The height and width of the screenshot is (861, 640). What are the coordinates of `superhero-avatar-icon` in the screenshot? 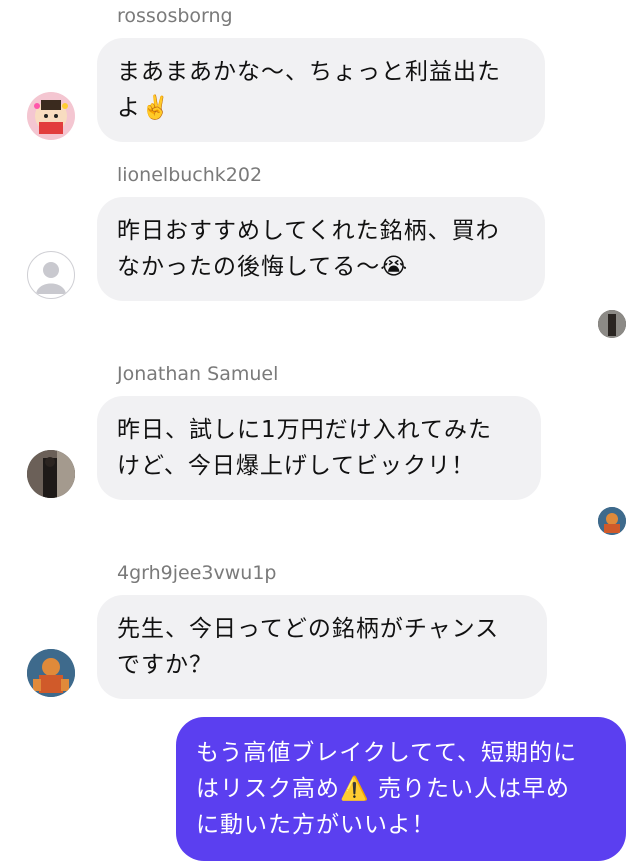 It's located at (51, 673).